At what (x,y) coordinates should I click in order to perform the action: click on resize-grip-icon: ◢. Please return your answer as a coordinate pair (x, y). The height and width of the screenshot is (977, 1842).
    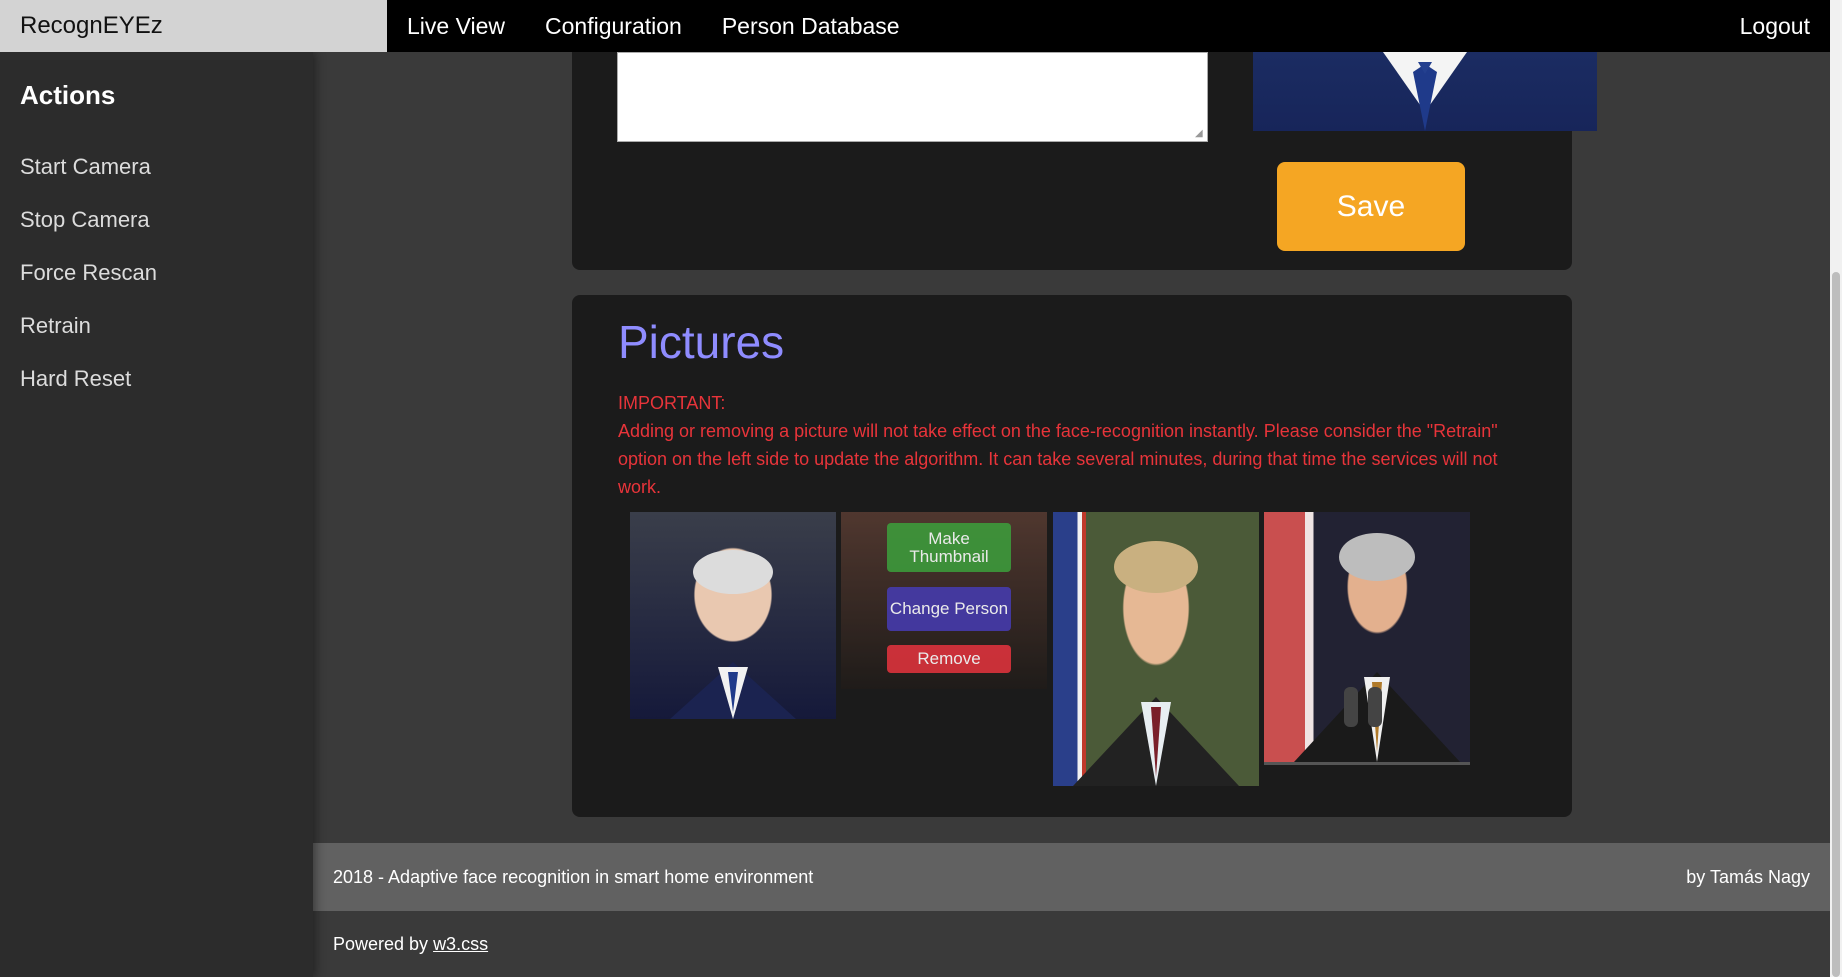
    Looking at the image, I should click on (1200, 134).